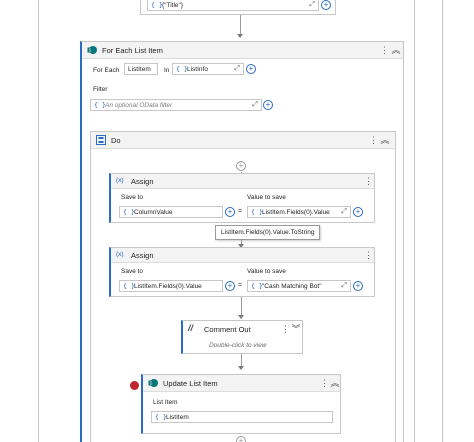  I want to click on list-item-input: { } ListItem, so click(242, 417).